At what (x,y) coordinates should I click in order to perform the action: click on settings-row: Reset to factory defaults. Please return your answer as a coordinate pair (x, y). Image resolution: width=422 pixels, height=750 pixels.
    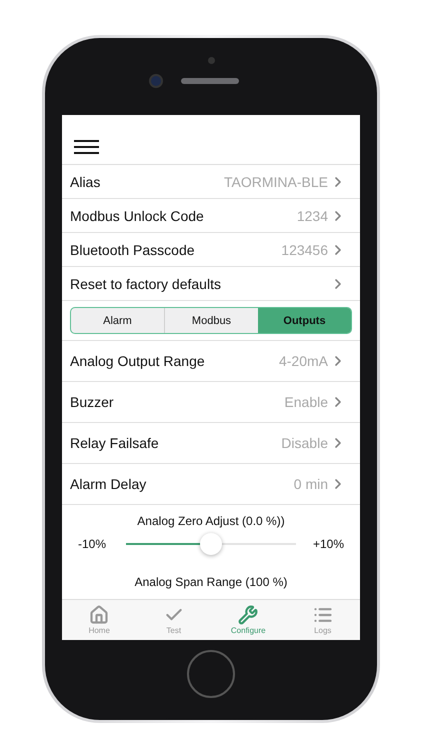
    Looking at the image, I should click on (211, 284).